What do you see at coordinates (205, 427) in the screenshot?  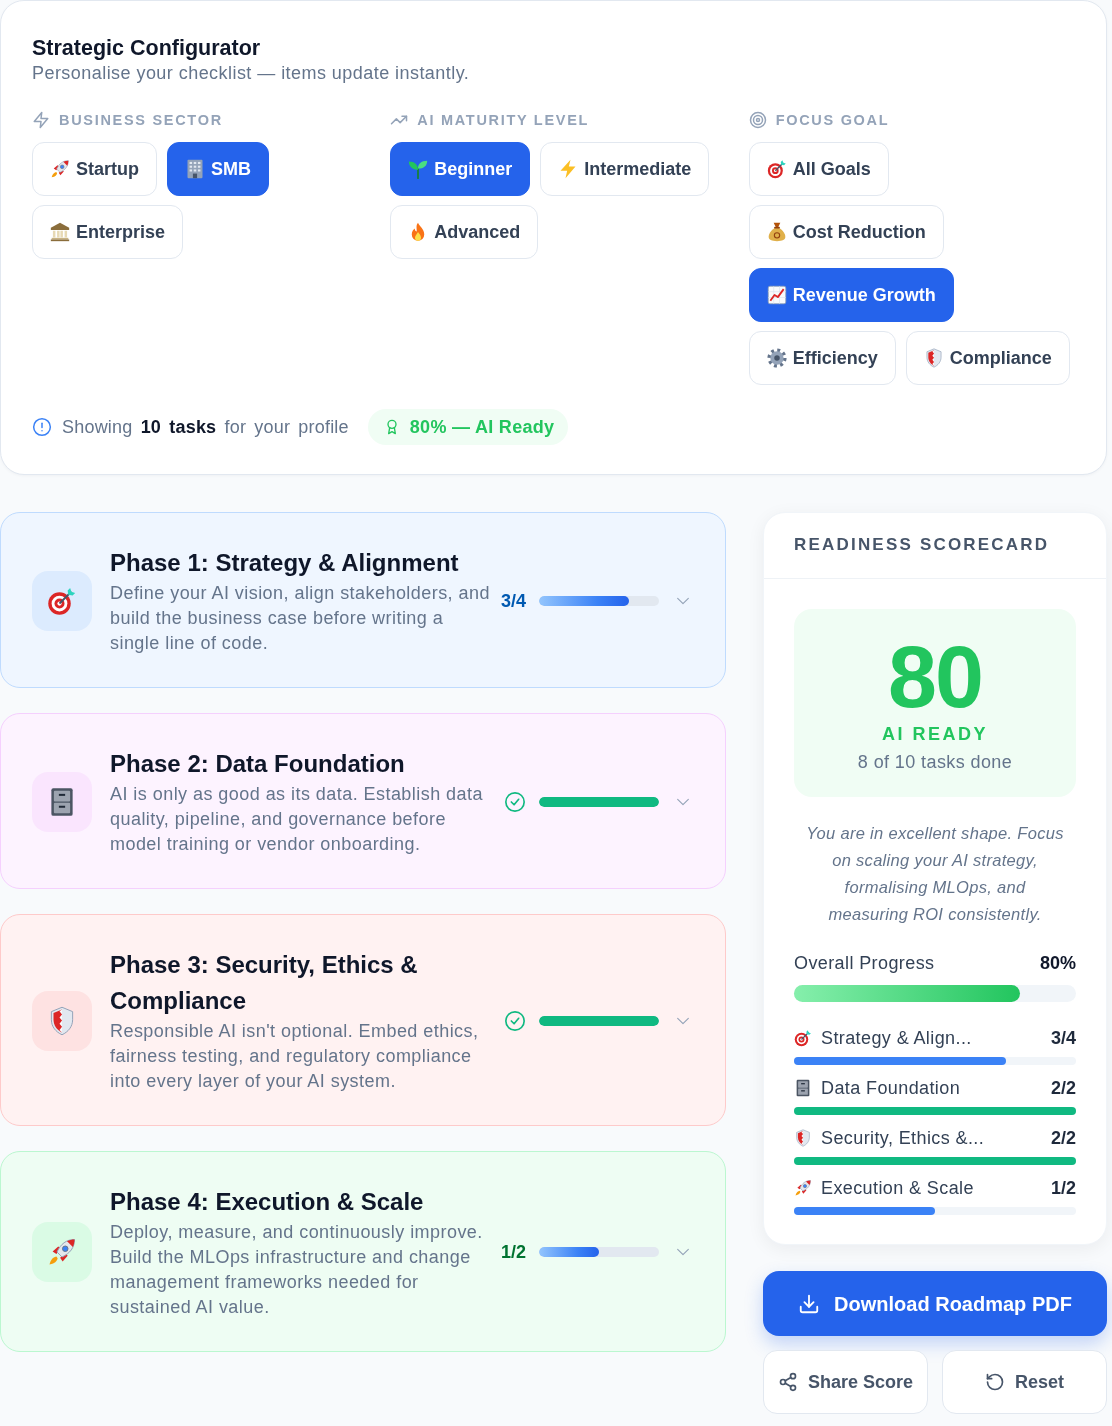 I see `task-summary: Showing 10 tasks for your profile` at bounding box center [205, 427].